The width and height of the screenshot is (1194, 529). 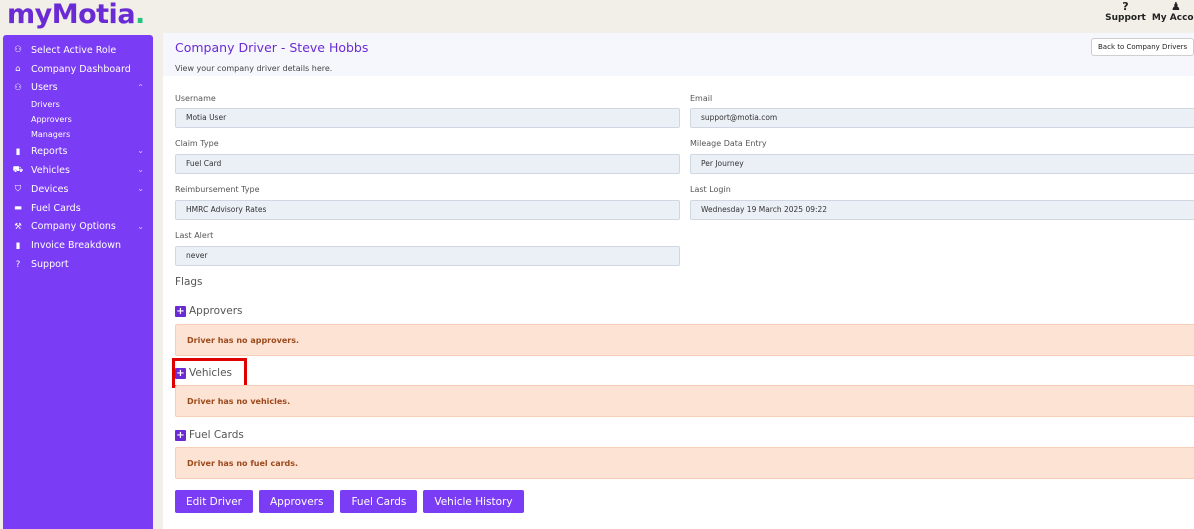 I want to click on sidebar-item-company-dashboard: ⌂ Company Dashboard, so click(x=78, y=69).